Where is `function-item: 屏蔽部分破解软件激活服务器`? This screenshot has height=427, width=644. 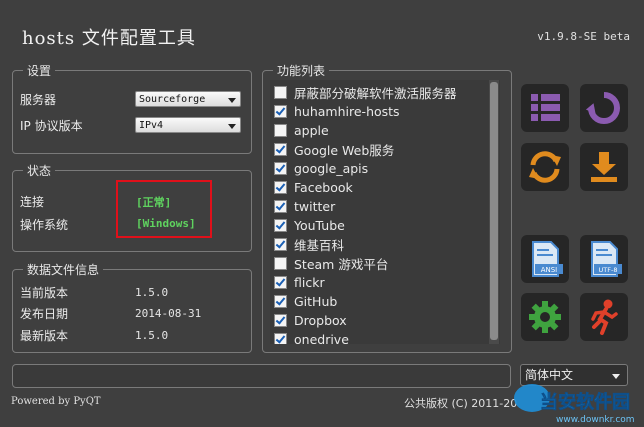
function-item: 屏蔽部分破解软件激活服务器 is located at coordinates (365, 92).